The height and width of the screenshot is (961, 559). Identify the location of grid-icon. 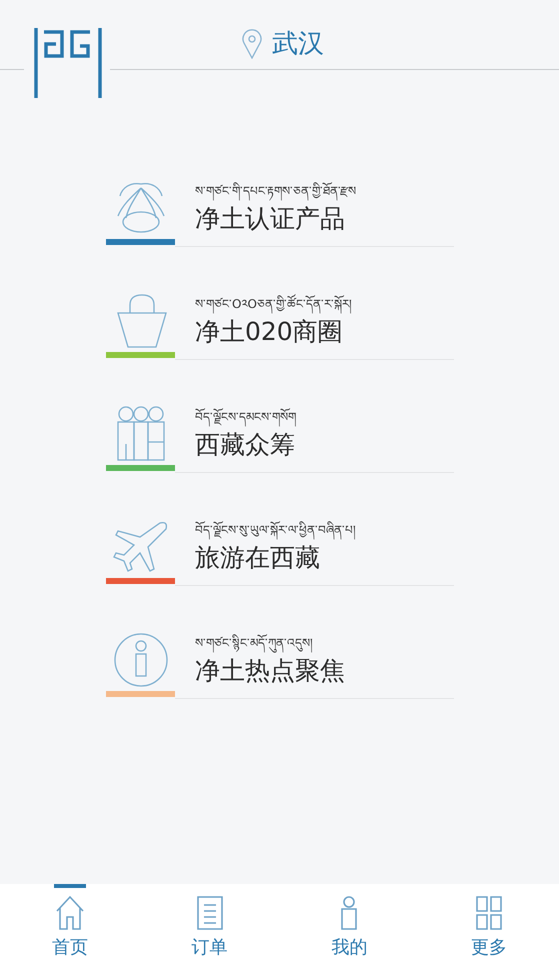
(489, 913).